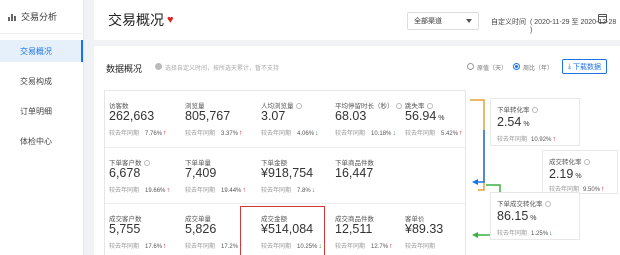 This screenshot has width=620, height=255. I want to click on highlight-box, so click(282, 230).